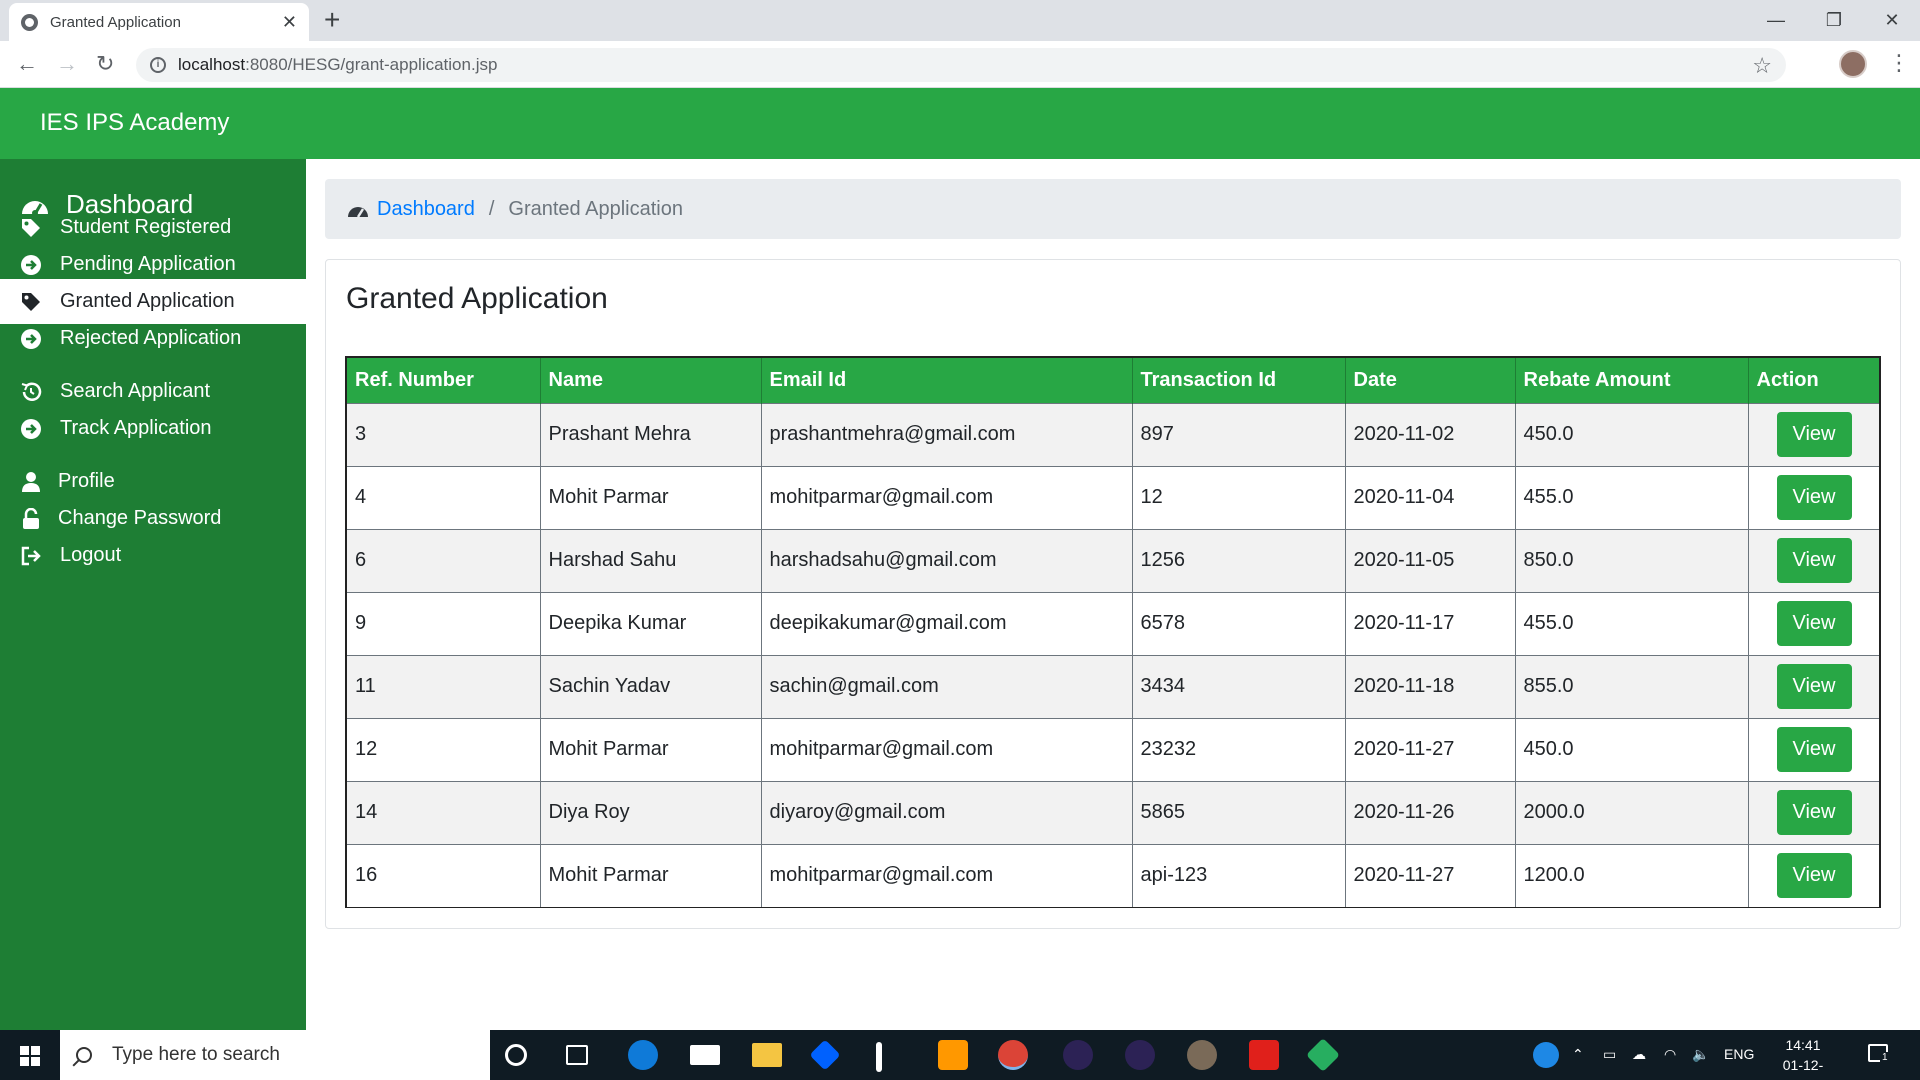 The image size is (1920, 1080). Describe the element at coordinates (1113, 209) in the screenshot. I see `breadcrumb: Dashboard / Granted Application` at that location.